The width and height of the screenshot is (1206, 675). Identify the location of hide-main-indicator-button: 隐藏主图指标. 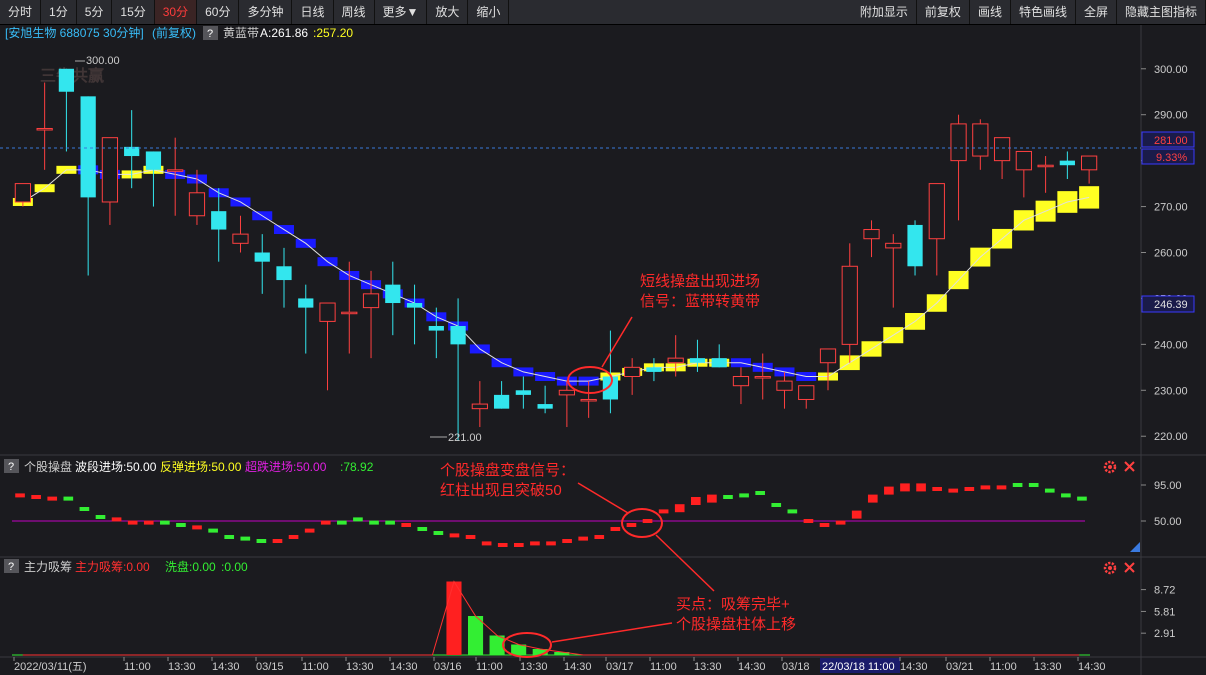
(1161, 12).